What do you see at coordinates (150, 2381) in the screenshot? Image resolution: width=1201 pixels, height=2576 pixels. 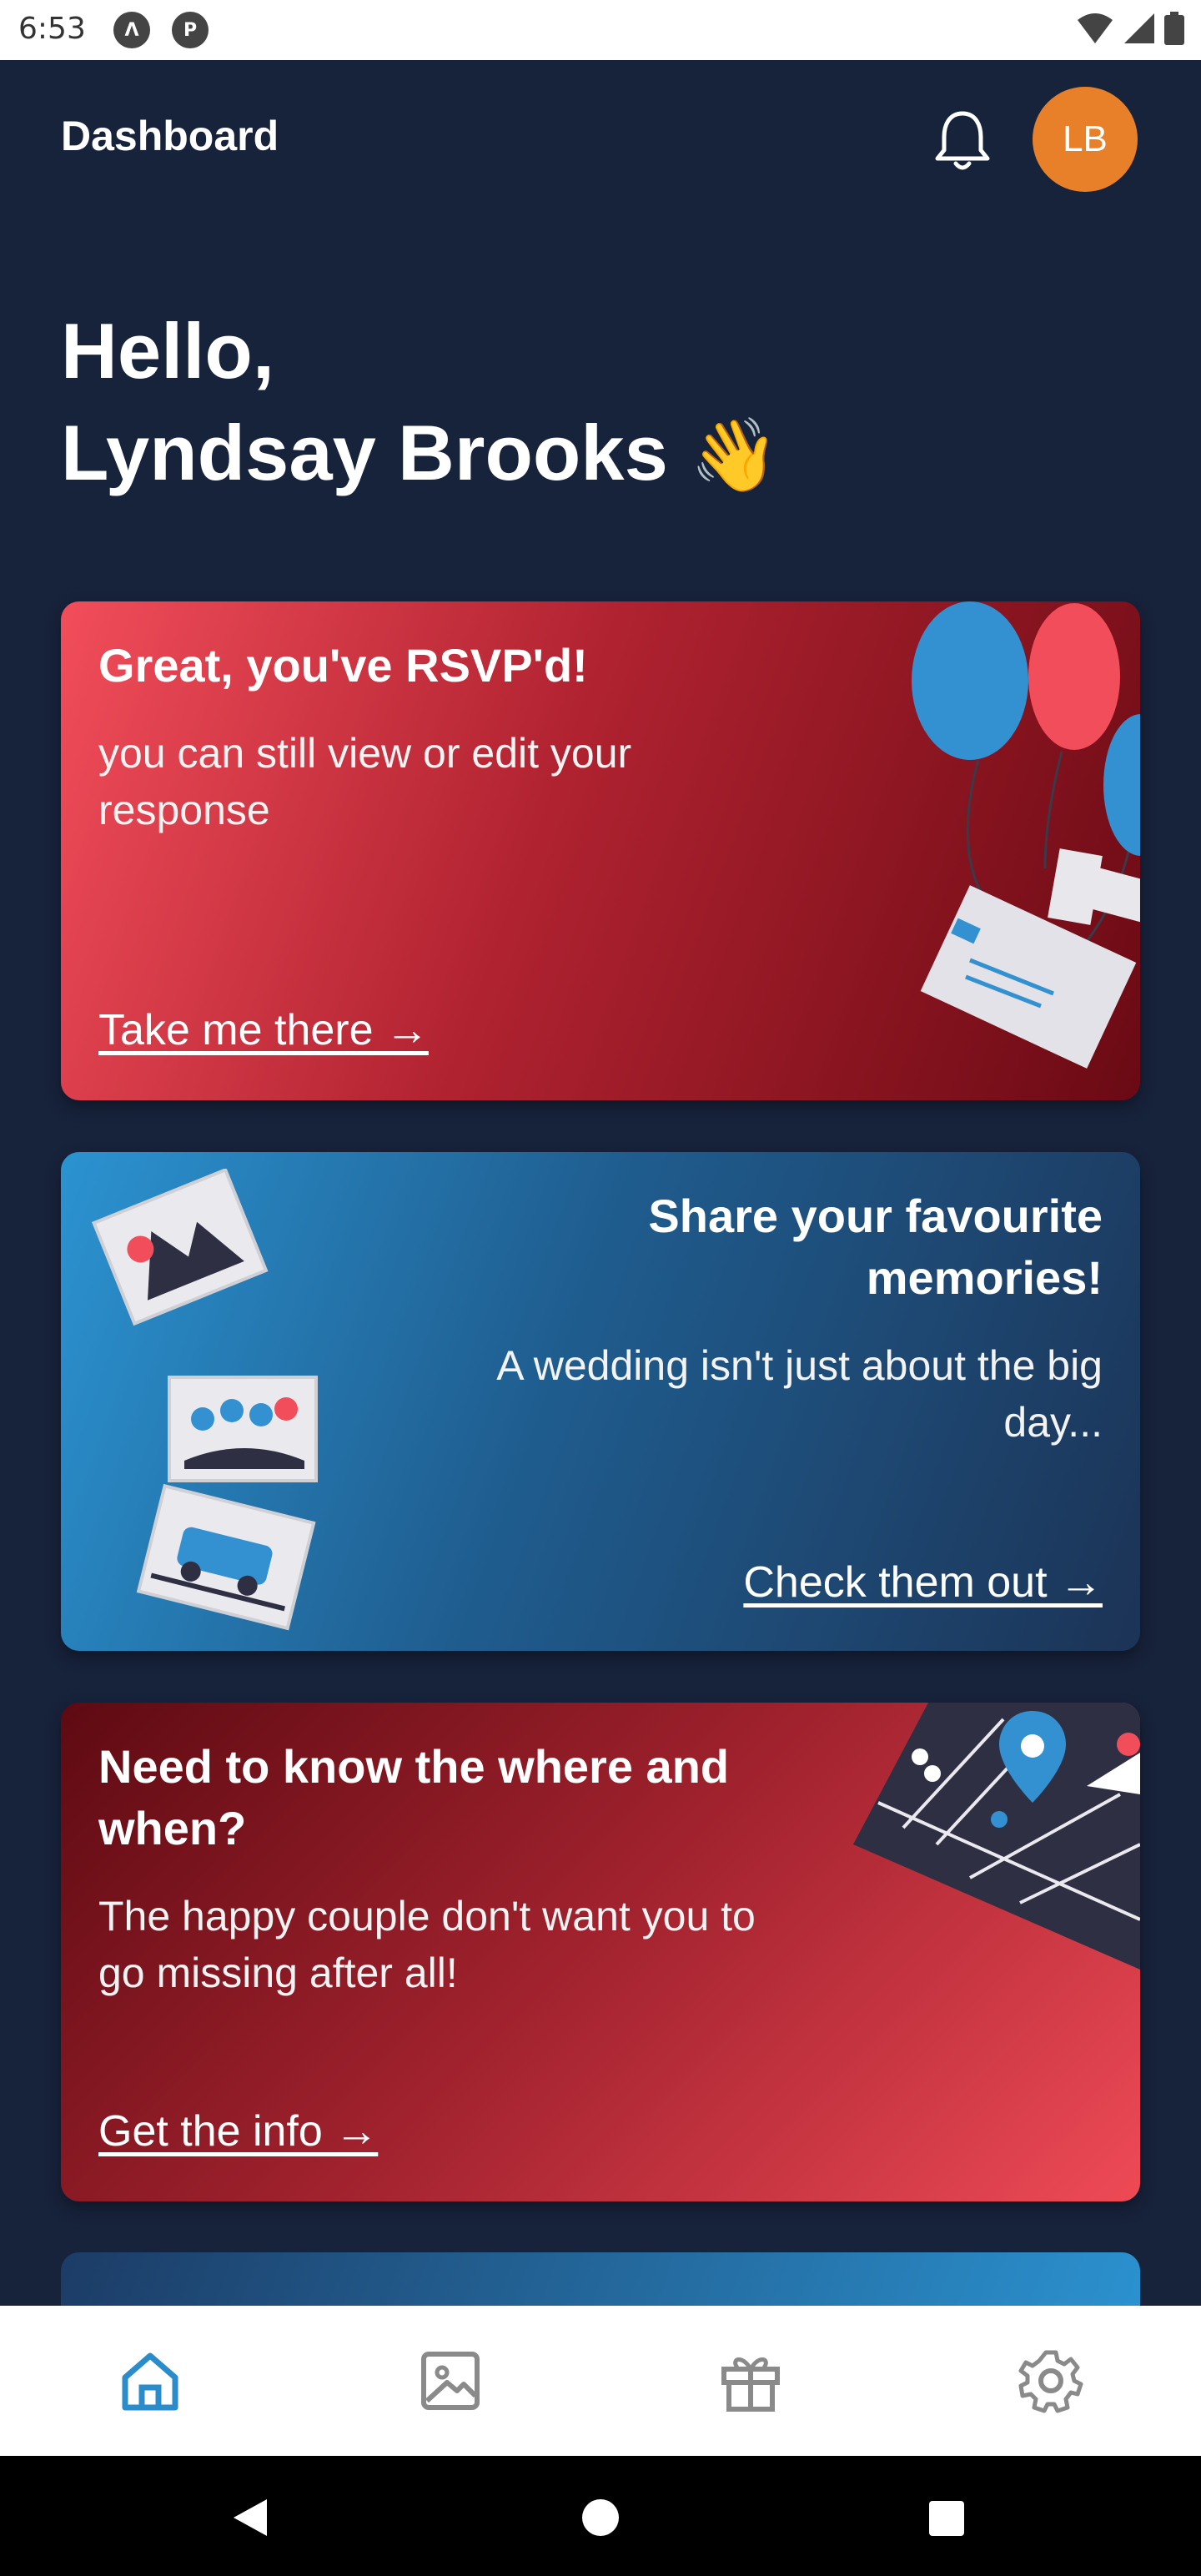 I see `home-icon` at bounding box center [150, 2381].